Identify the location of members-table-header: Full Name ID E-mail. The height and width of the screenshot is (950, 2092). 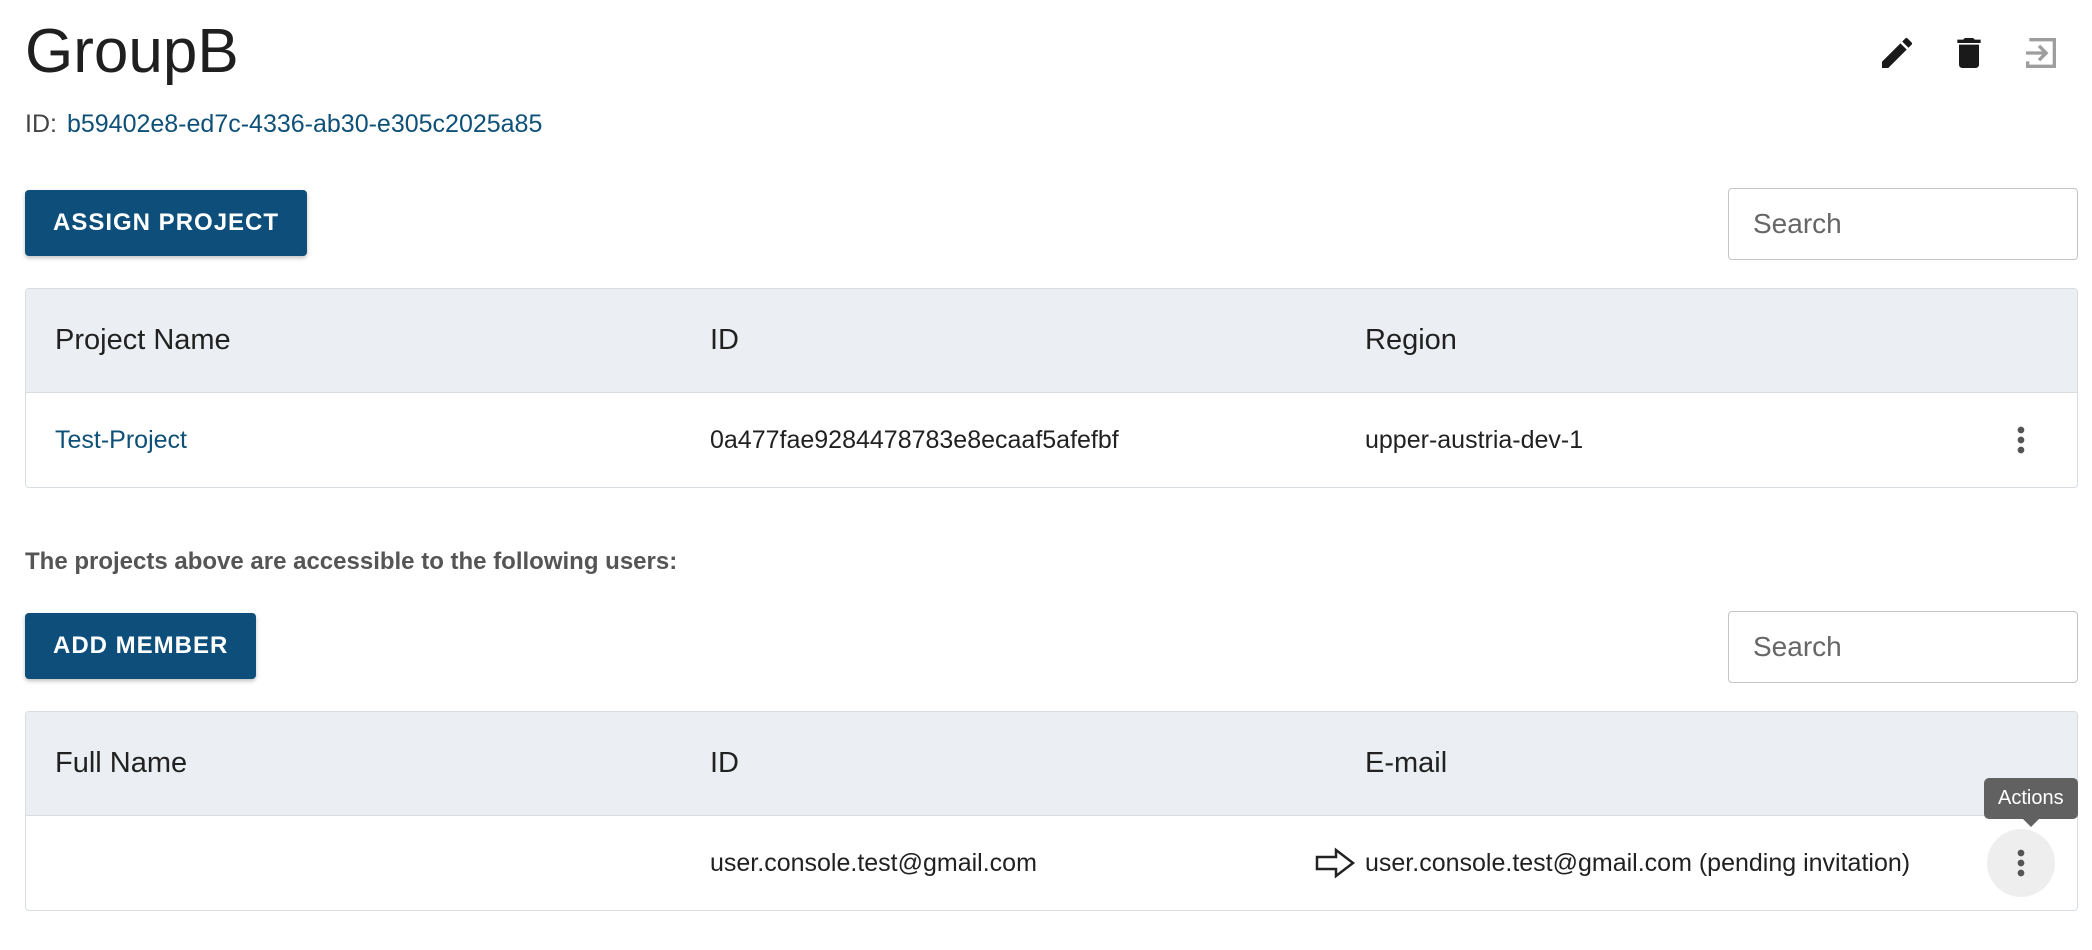
(1051, 764).